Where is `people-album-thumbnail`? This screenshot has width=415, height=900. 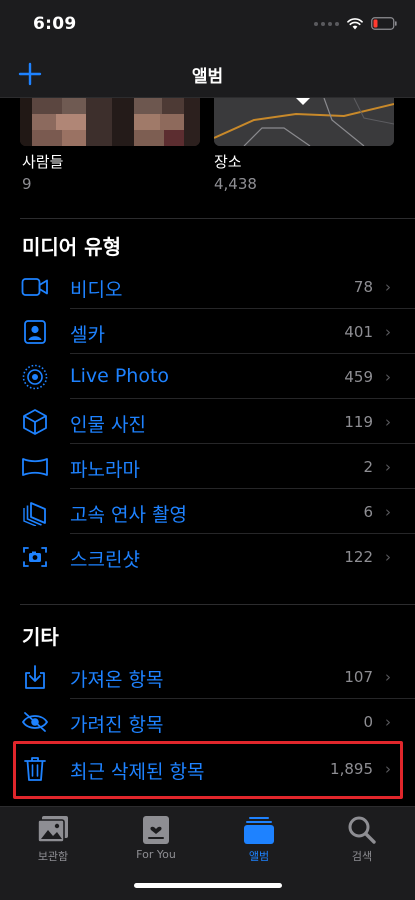
people-album-thumbnail is located at coordinates (110, 122).